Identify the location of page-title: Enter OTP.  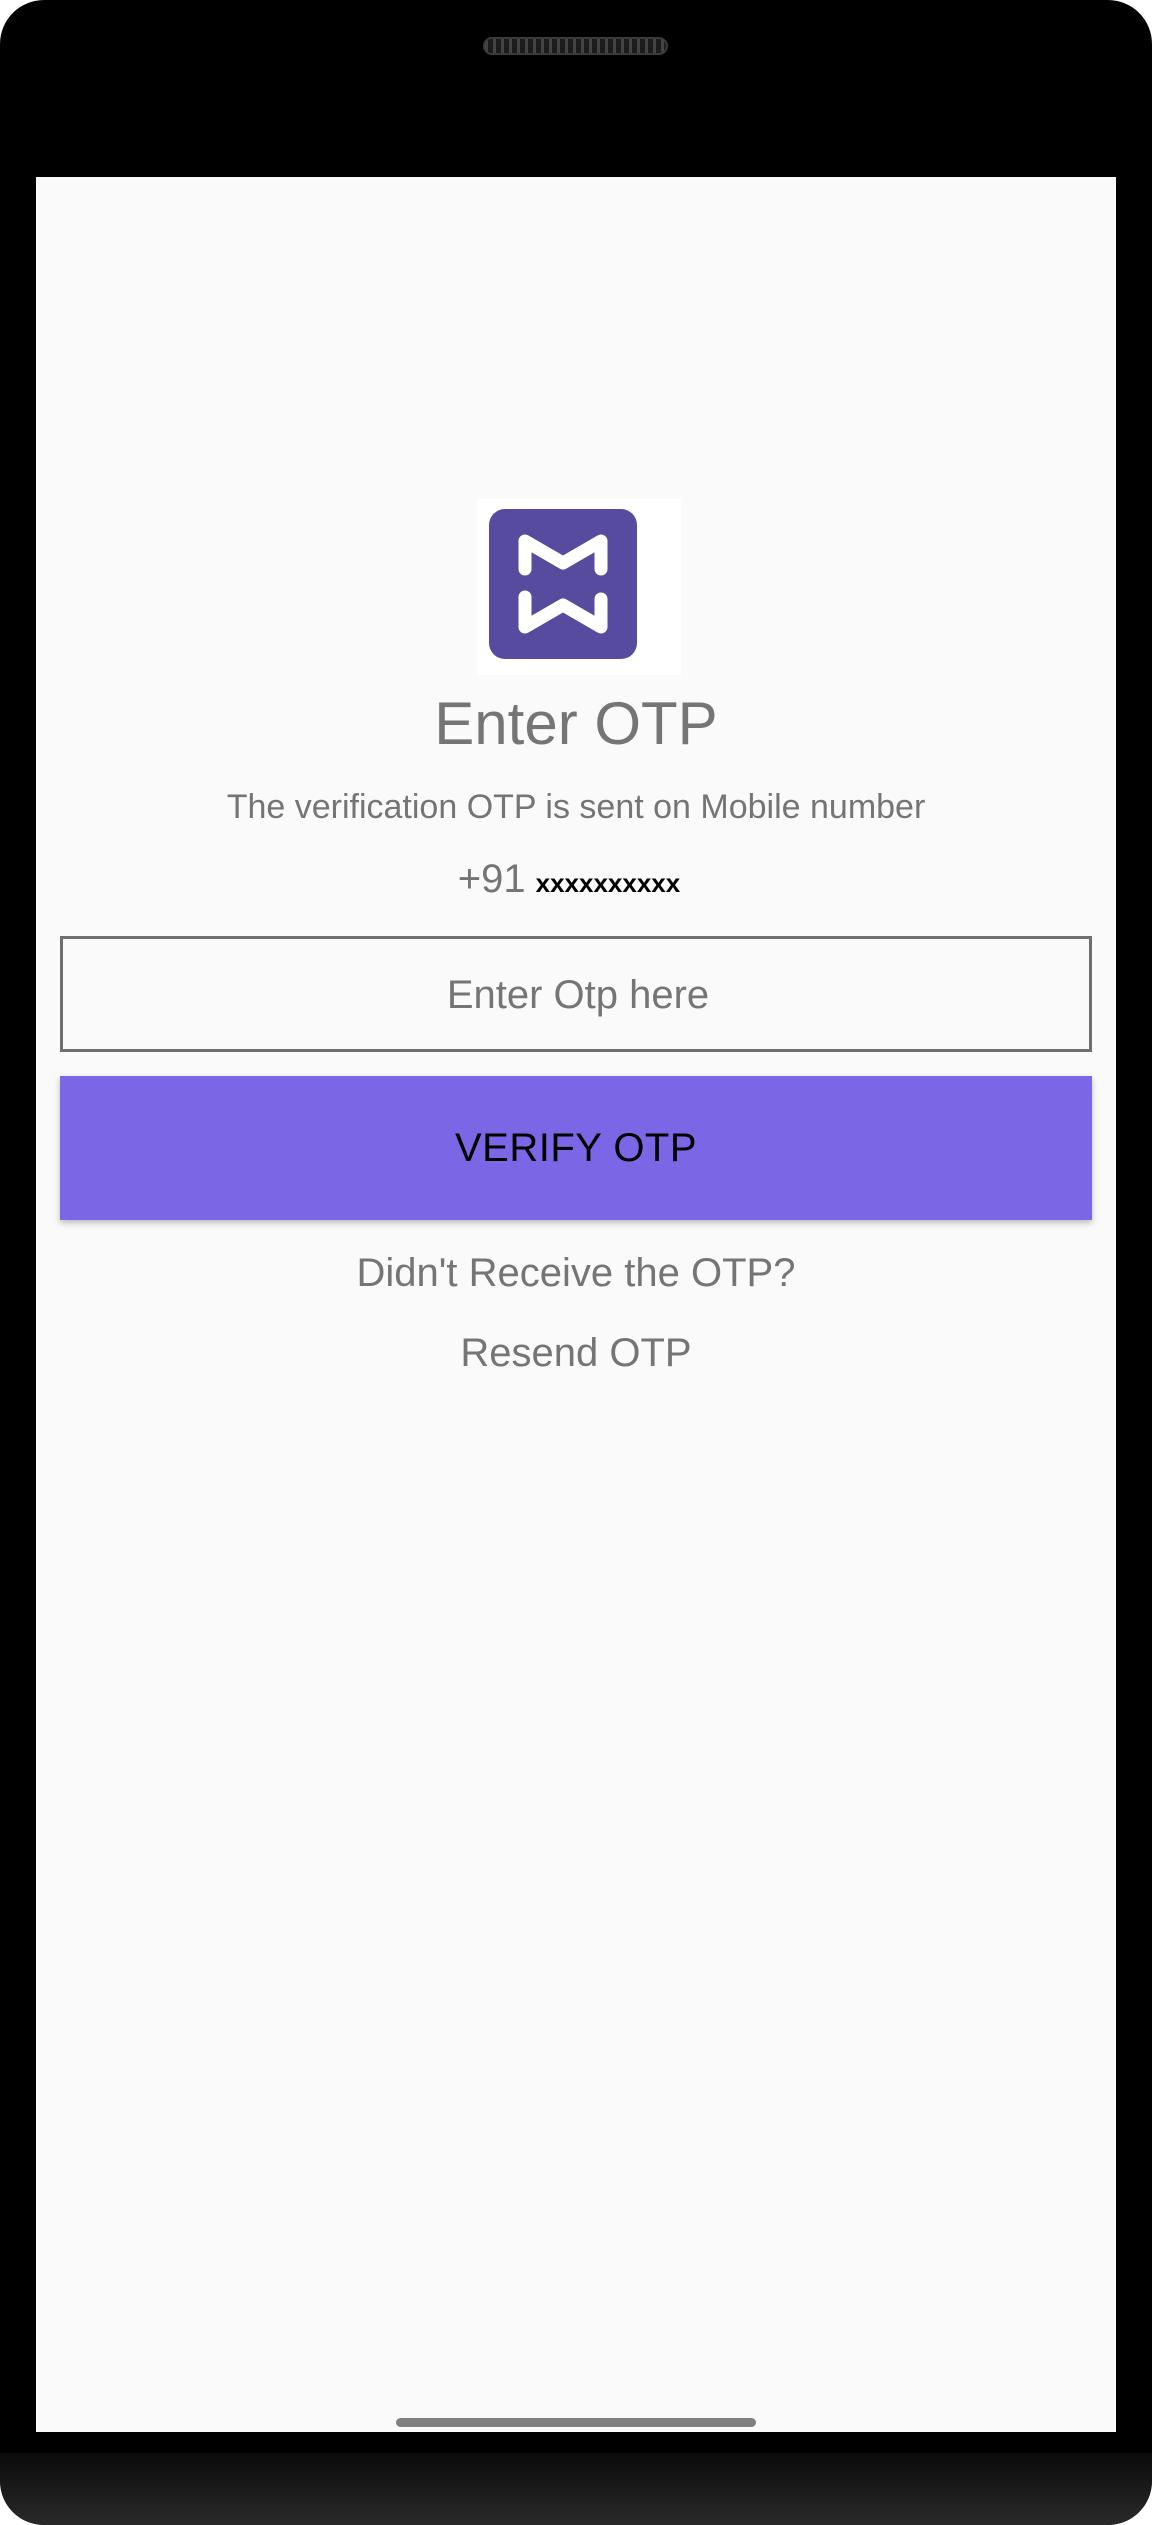
(576, 723).